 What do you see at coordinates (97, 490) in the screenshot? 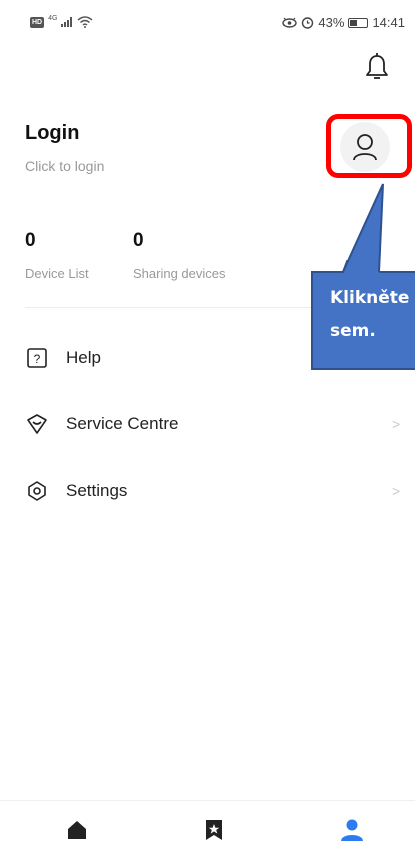
I see `menu-label: Settings` at bounding box center [97, 490].